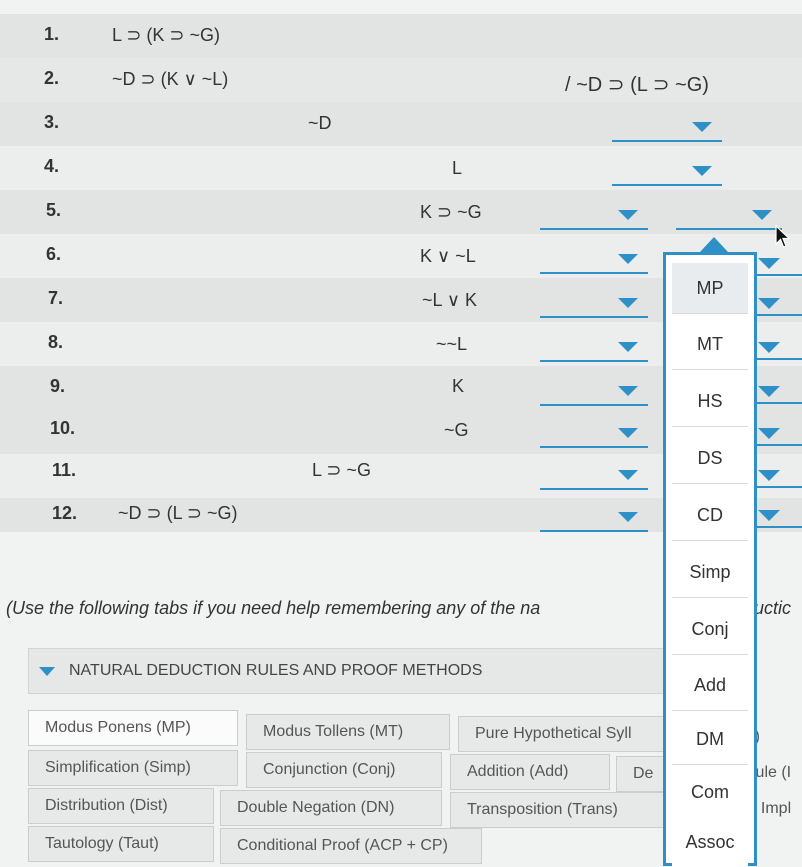  I want to click on line-number: 8., so click(56, 342).